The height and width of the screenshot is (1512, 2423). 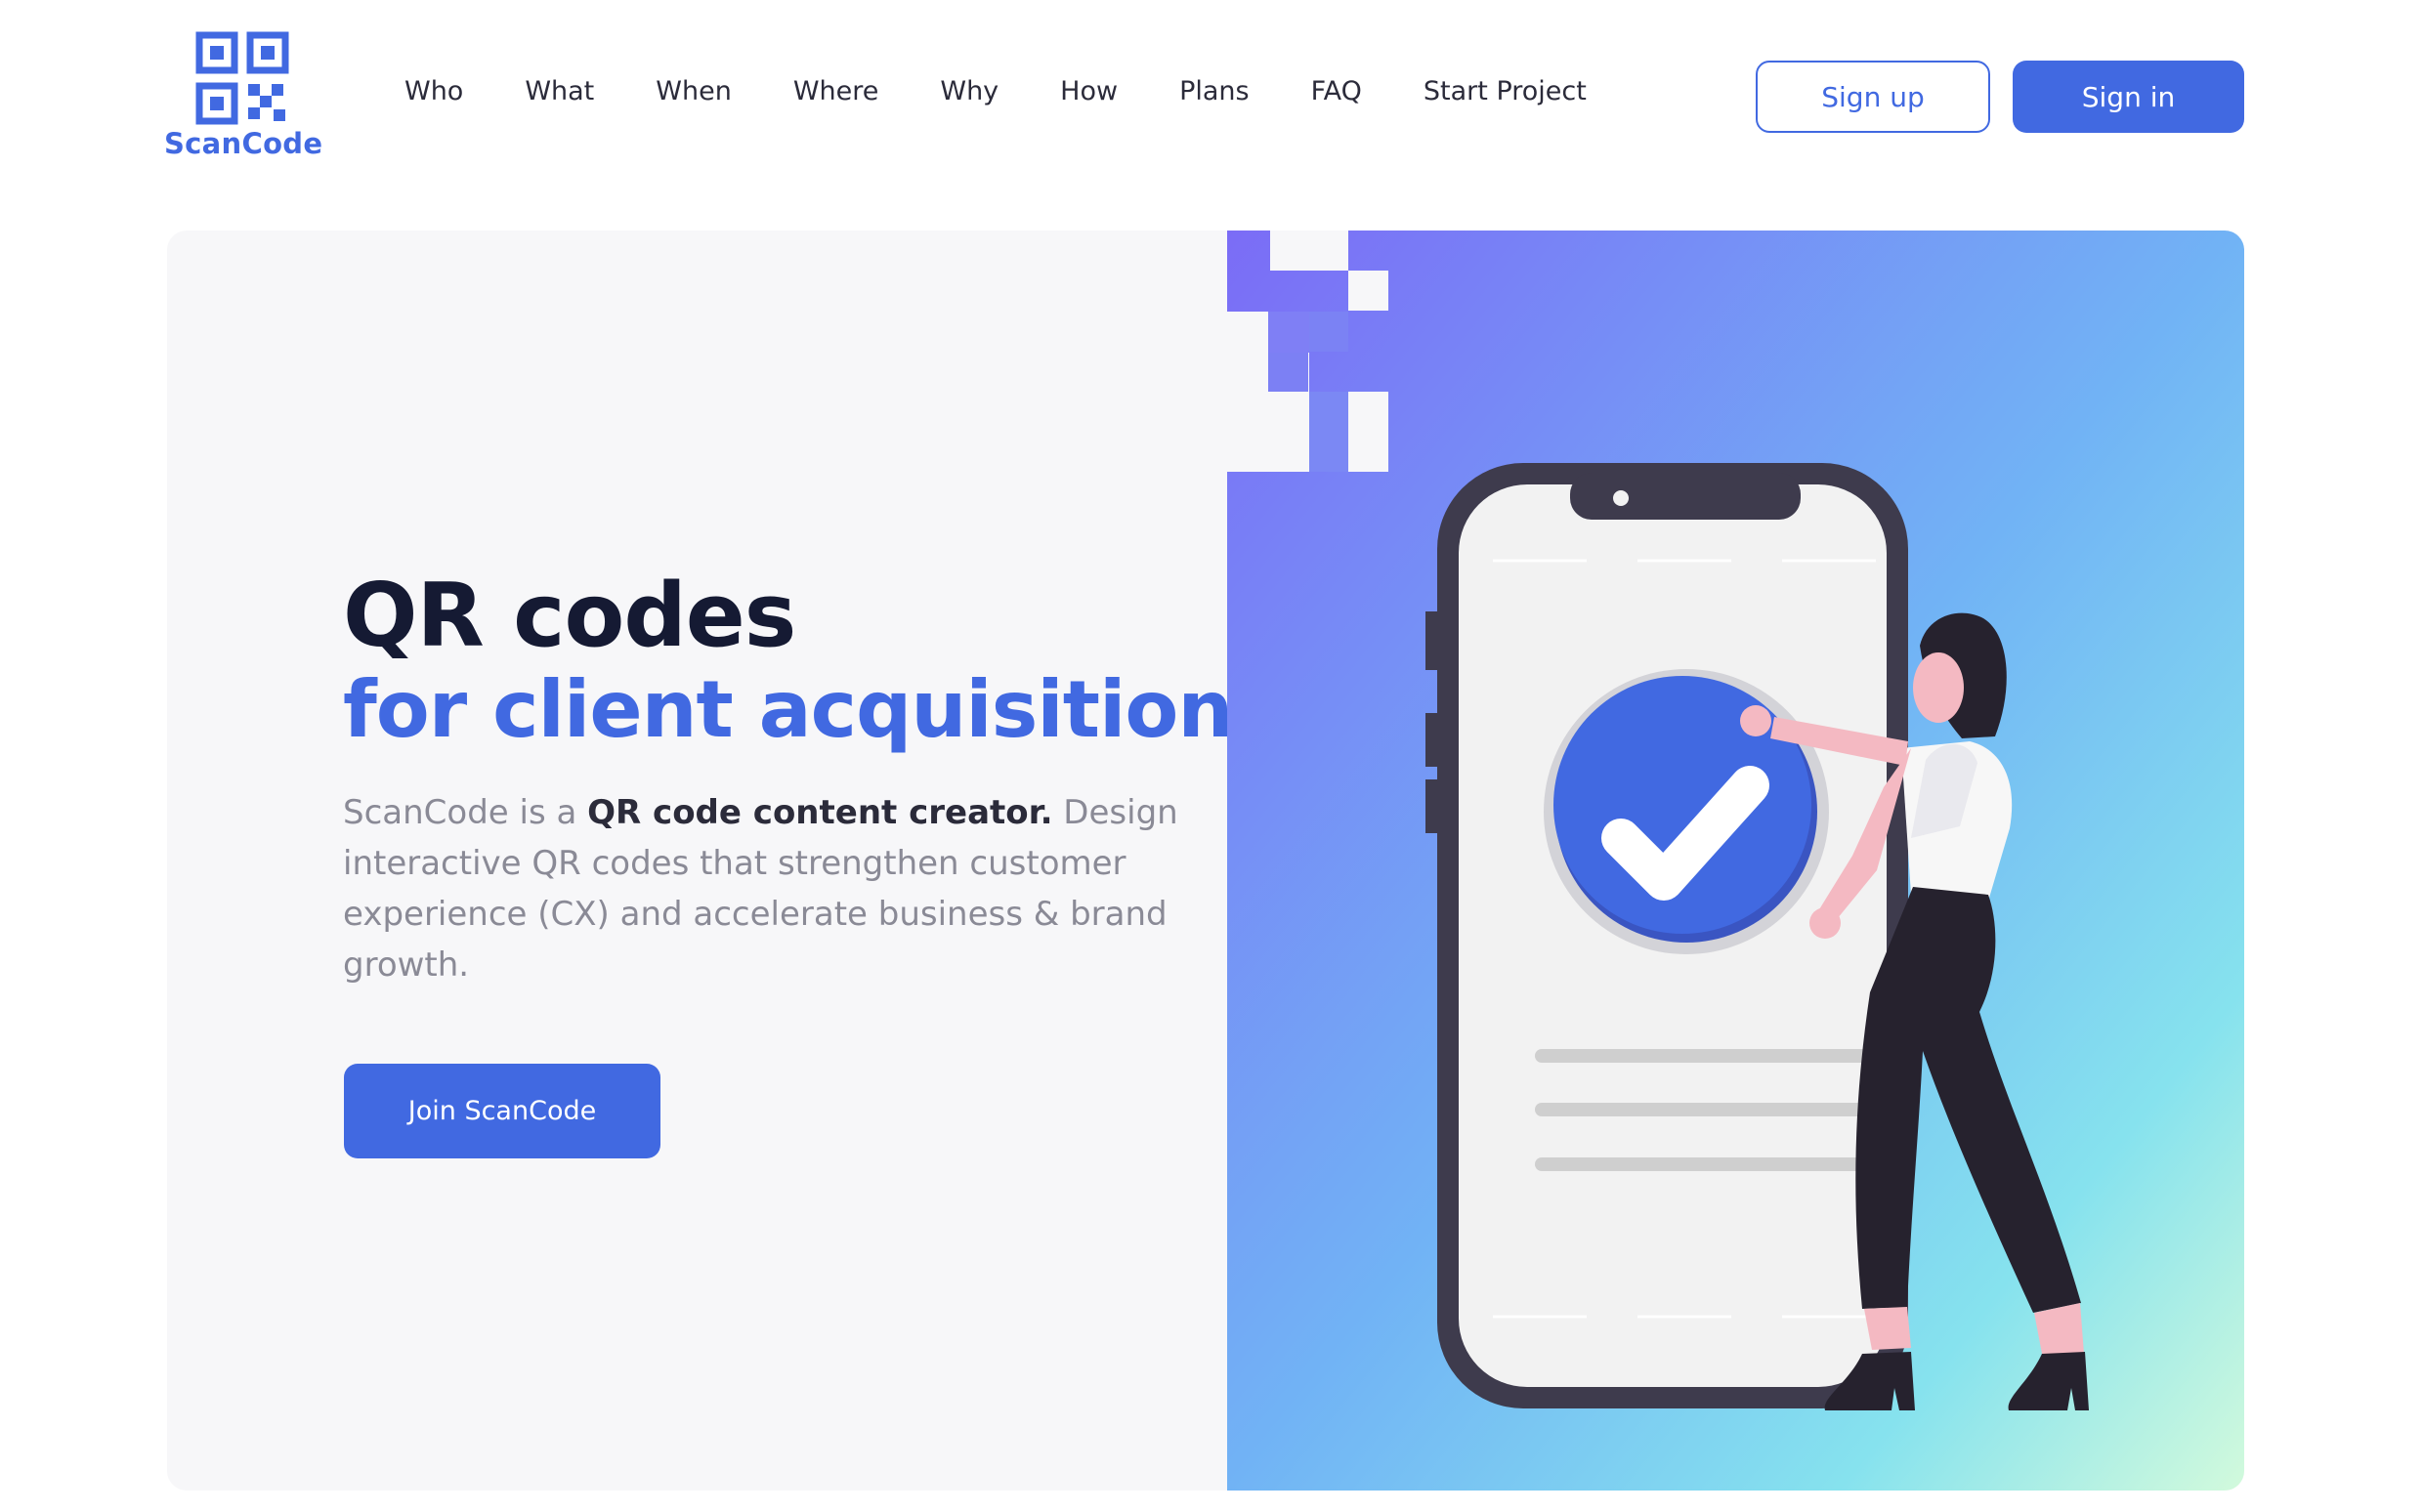 I want to click on hero-subtitle: for client acquisition, so click(x=788, y=709).